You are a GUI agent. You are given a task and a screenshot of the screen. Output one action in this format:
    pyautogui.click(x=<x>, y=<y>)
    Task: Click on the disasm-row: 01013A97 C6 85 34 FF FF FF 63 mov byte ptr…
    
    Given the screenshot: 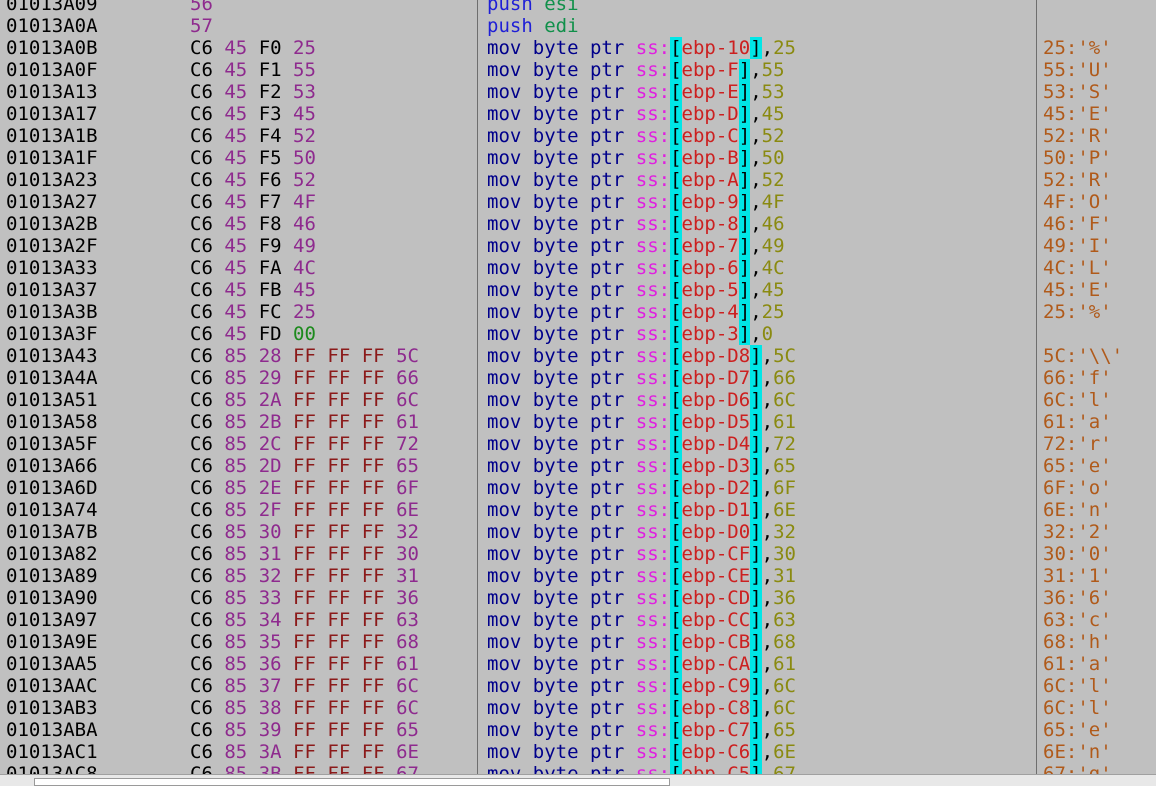 What is the action you would take?
    pyautogui.click(x=578, y=620)
    